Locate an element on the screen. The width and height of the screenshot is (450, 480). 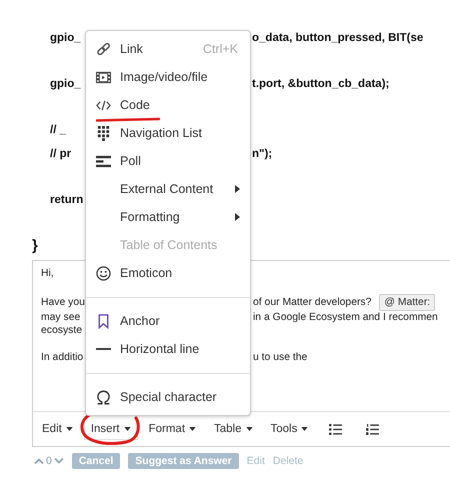
code-text: o_data, button_pressed, BIT(se is located at coordinates (338, 38).